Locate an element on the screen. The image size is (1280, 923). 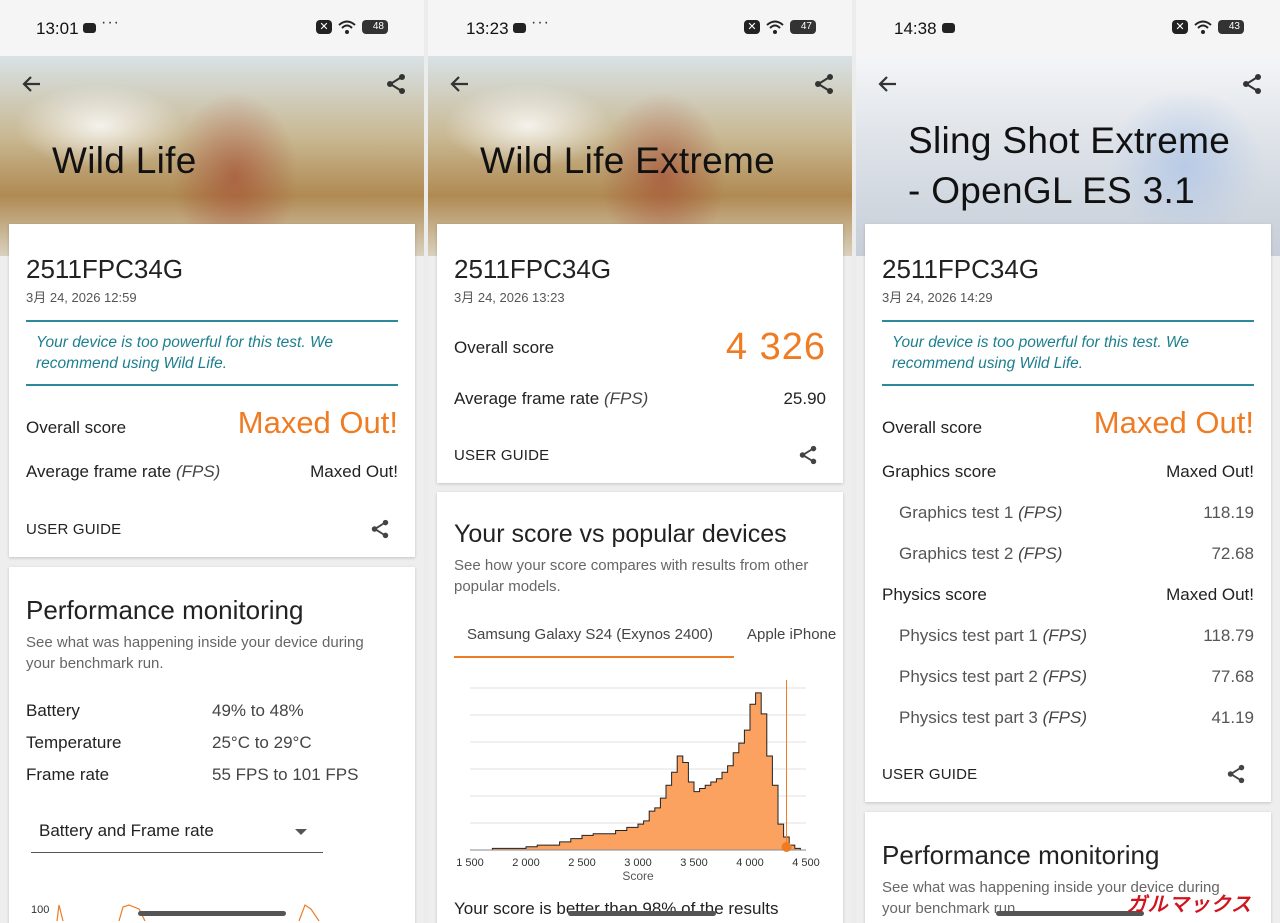
score-row: Graphics score Maxed Out! is located at coordinates (1068, 472).